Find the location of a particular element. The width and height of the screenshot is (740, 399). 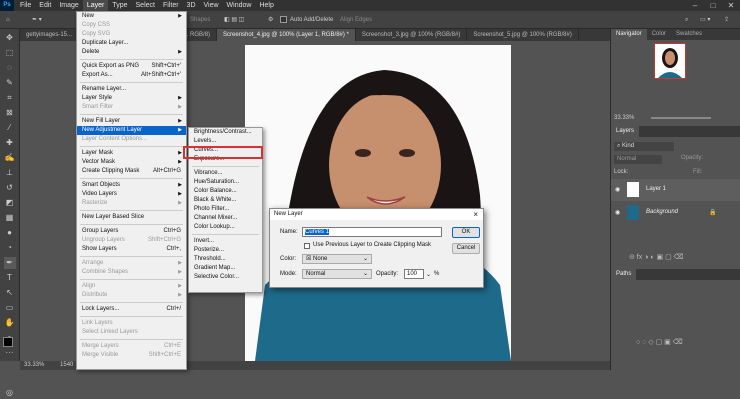

menu-item-copy-css: Copy CSS is located at coordinates (131, 25).